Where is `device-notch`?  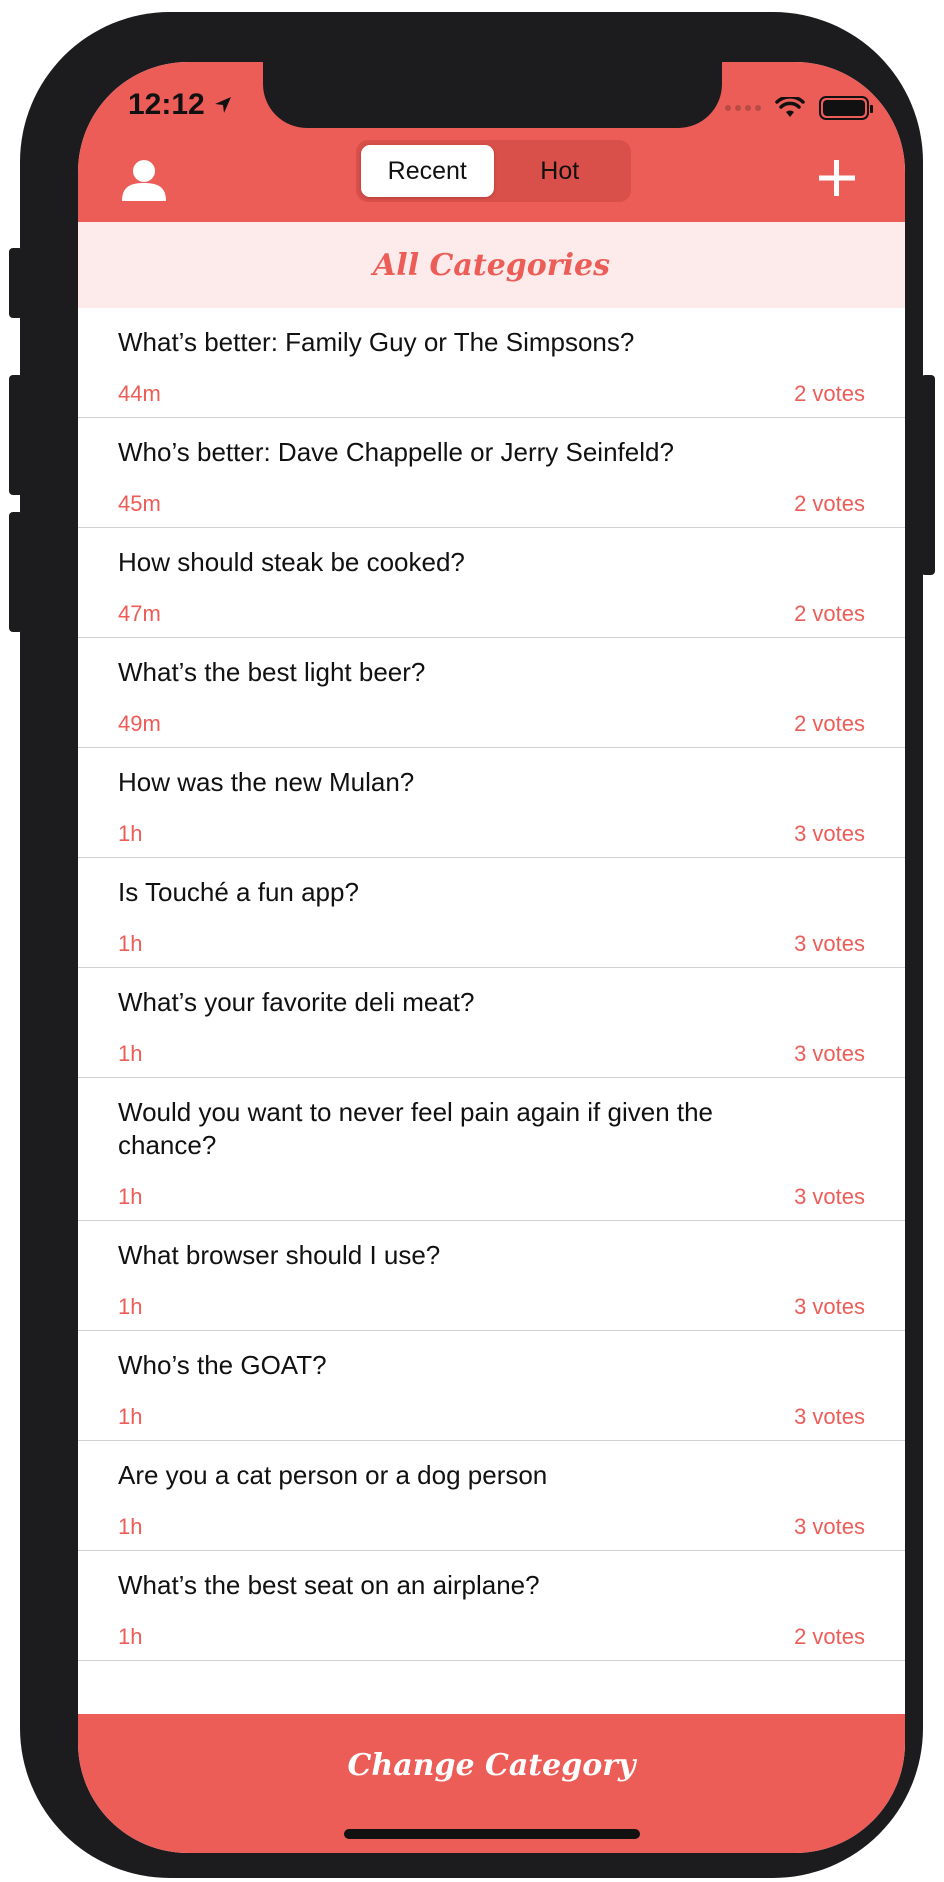 device-notch is located at coordinates (492, 95).